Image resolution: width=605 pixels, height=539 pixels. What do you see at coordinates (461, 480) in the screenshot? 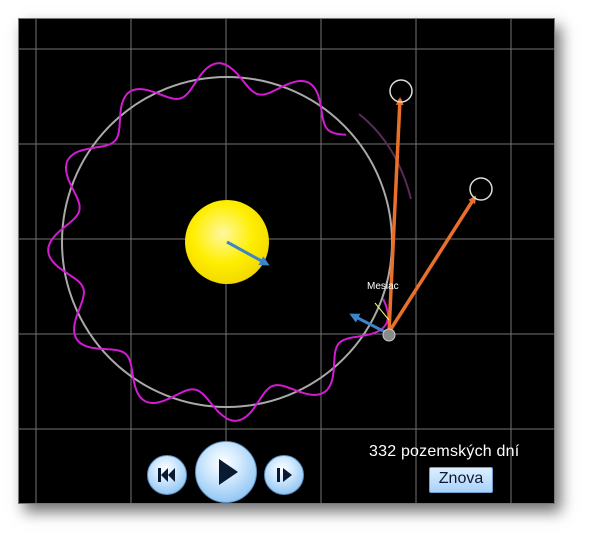
I see `reset-button: Znova` at bounding box center [461, 480].